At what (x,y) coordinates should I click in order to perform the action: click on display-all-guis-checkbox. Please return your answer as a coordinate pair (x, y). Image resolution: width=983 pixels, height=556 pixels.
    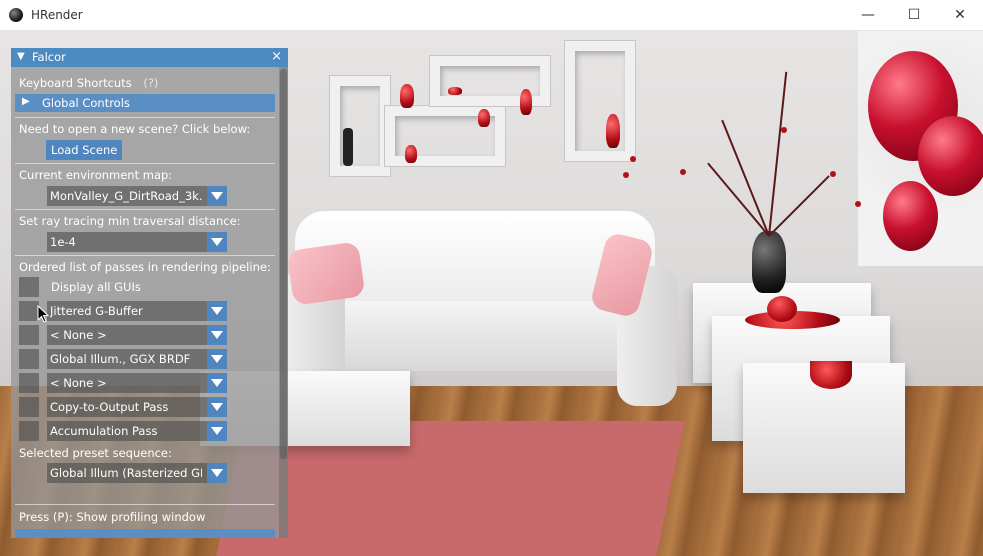
    Looking at the image, I should click on (29, 287).